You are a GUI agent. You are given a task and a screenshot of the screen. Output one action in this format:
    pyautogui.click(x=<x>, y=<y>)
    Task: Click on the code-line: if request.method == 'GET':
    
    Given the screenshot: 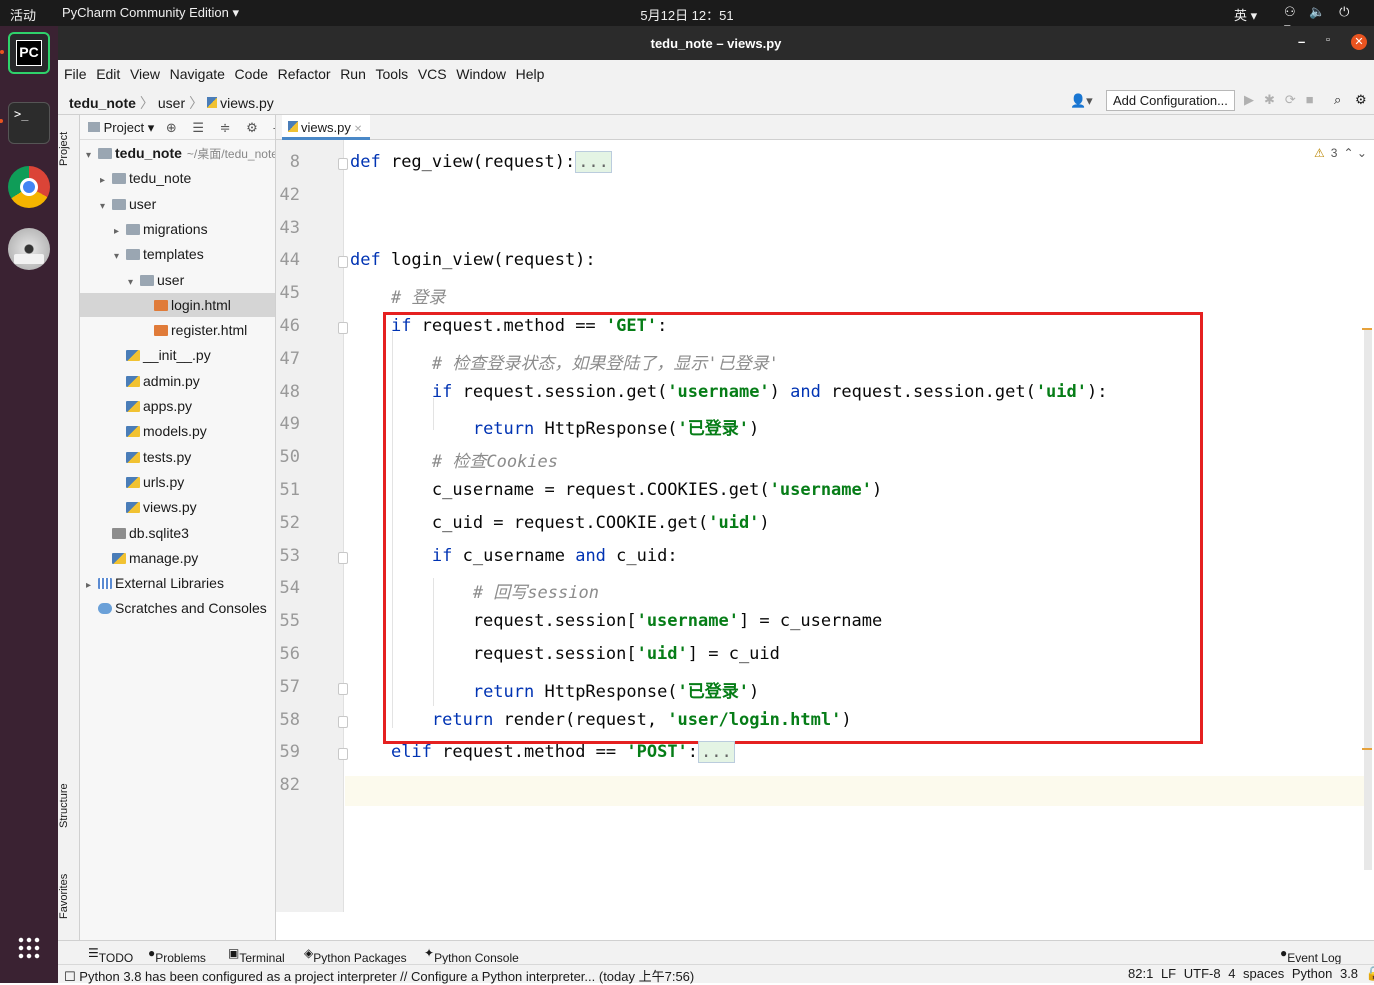 What is the action you would take?
    pyautogui.click(x=850, y=326)
    